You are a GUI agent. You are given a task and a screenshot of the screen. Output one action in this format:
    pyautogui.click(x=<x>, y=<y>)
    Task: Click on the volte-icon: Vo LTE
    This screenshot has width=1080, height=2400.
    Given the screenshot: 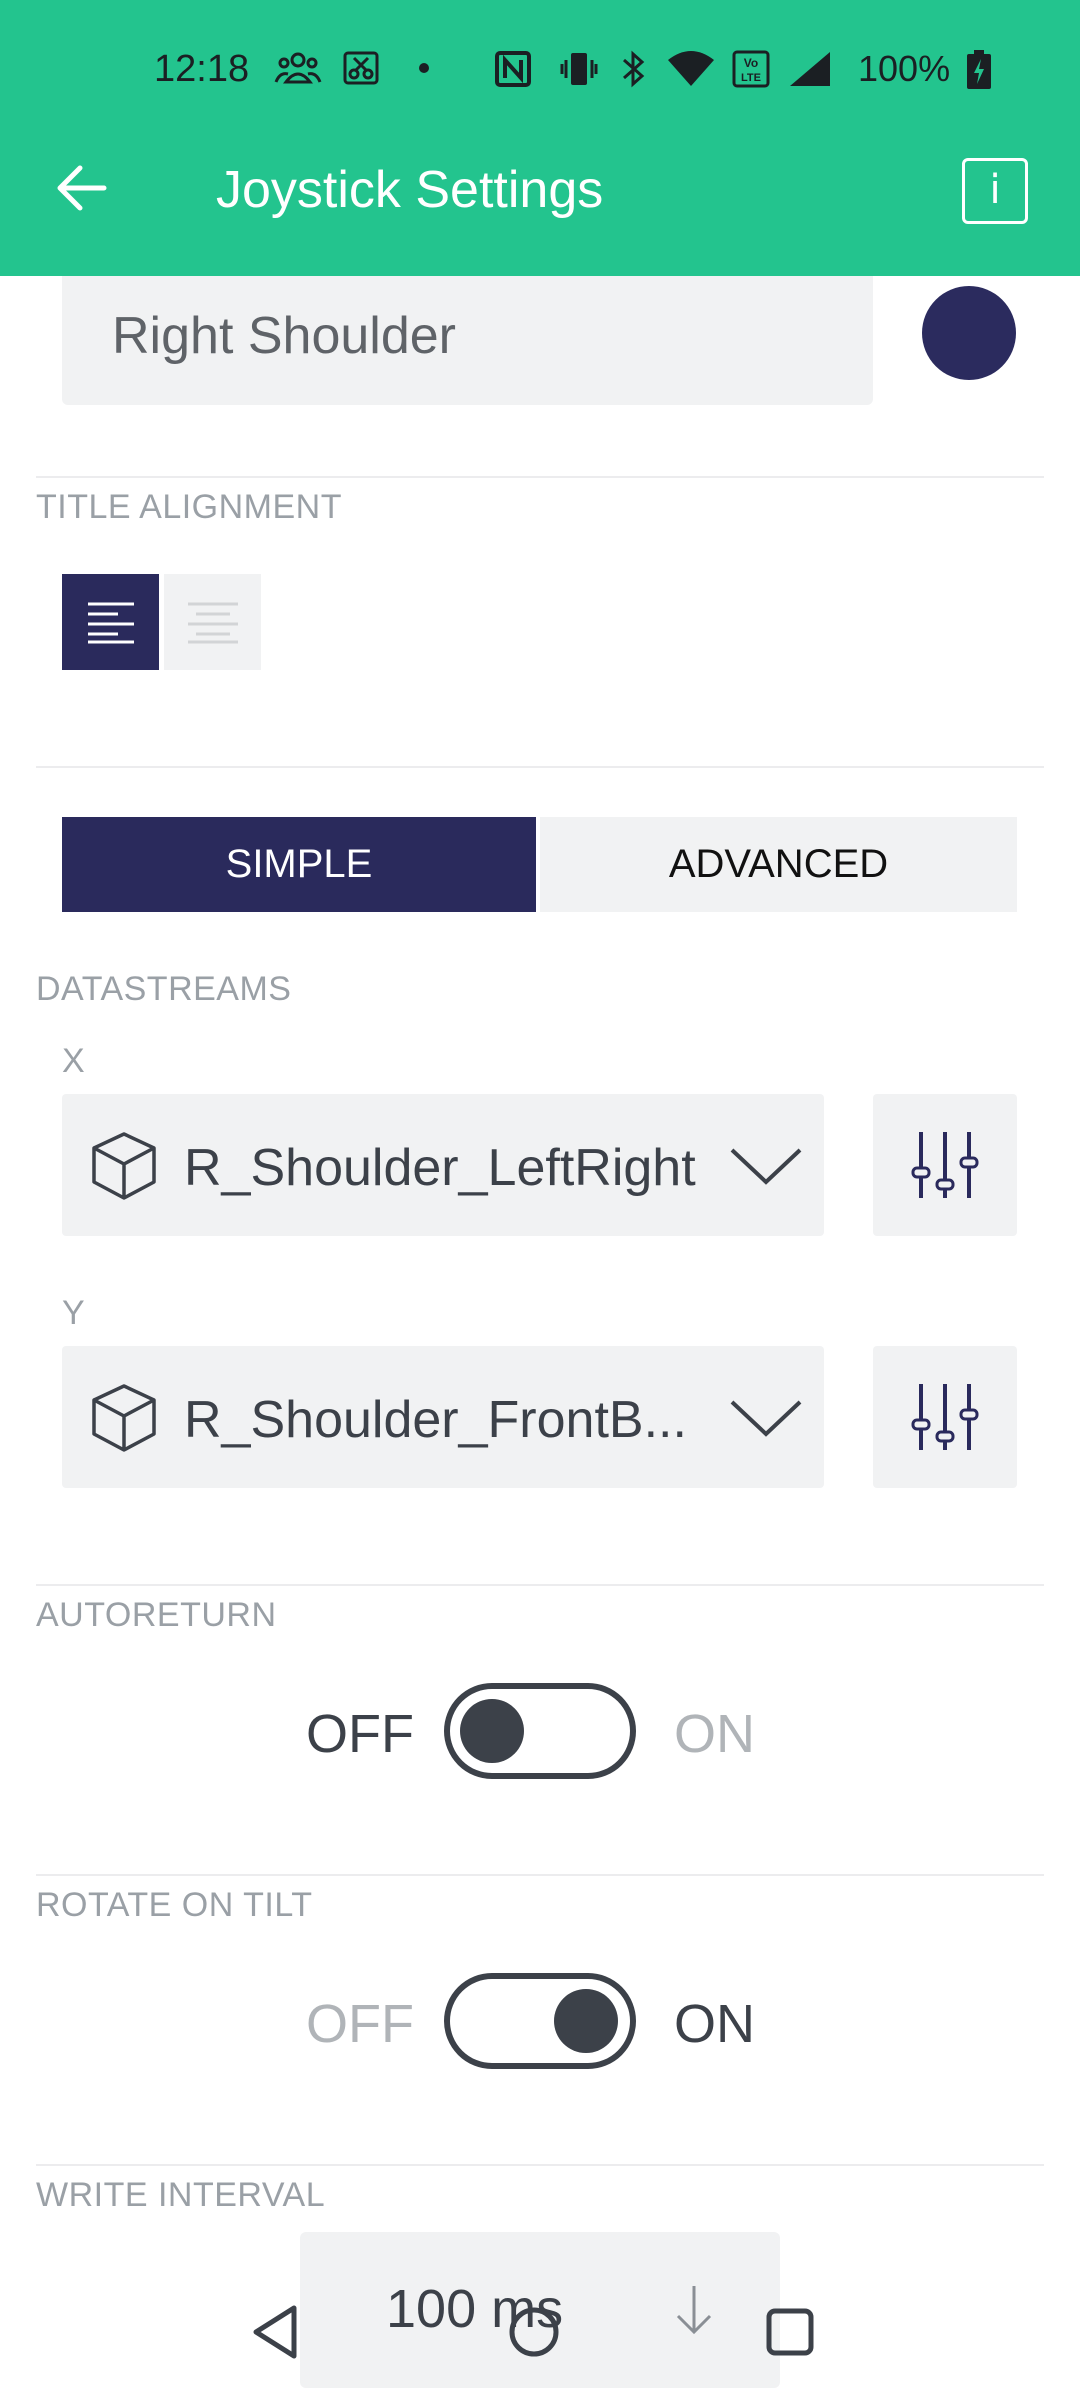 What is the action you would take?
    pyautogui.click(x=751, y=69)
    